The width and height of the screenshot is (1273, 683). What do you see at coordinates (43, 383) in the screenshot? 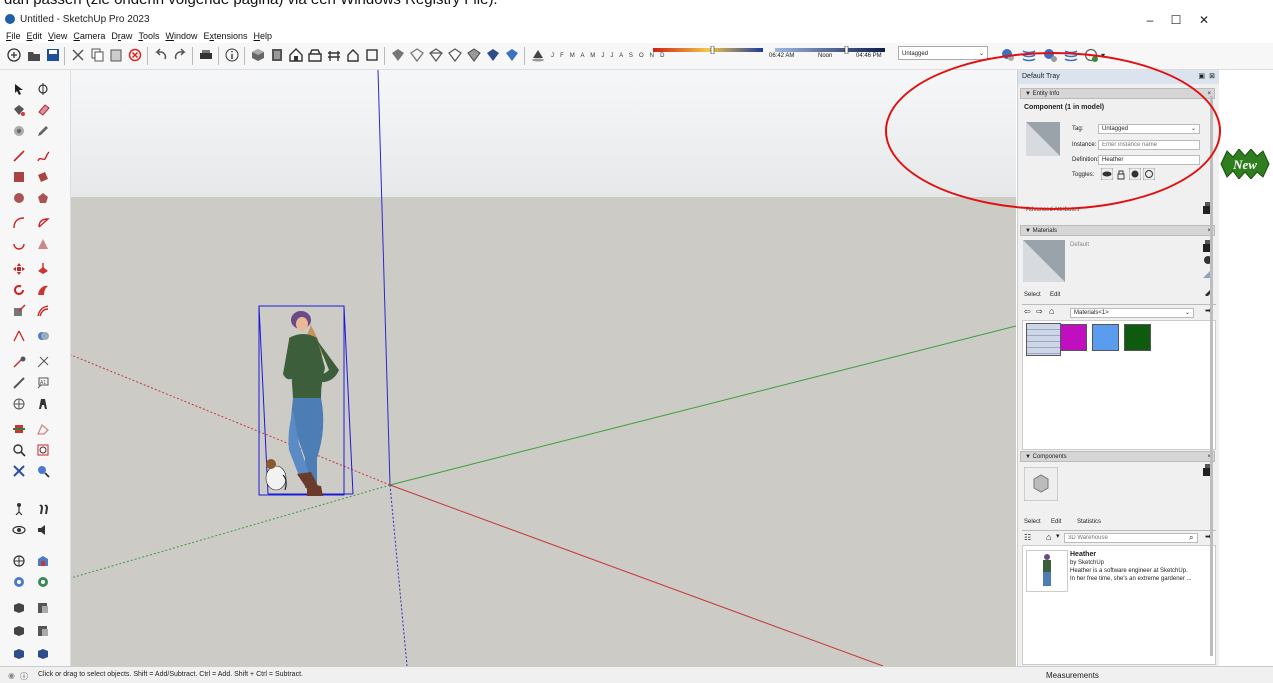
I see `text-tool-icon: A1` at bounding box center [43, 383].